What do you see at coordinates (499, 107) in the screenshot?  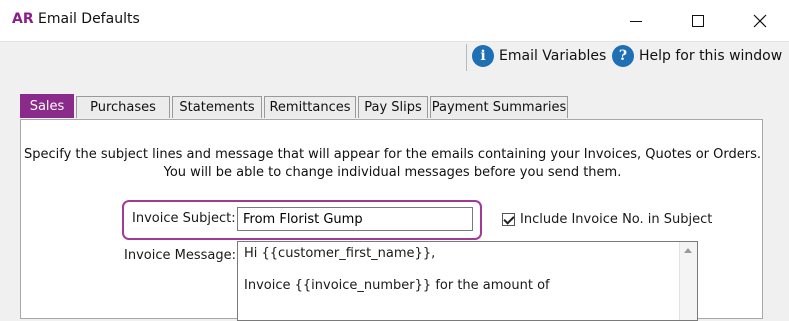 I see `tab-payment-summaries: Payment Summaries` at bounding box center [499, 107].